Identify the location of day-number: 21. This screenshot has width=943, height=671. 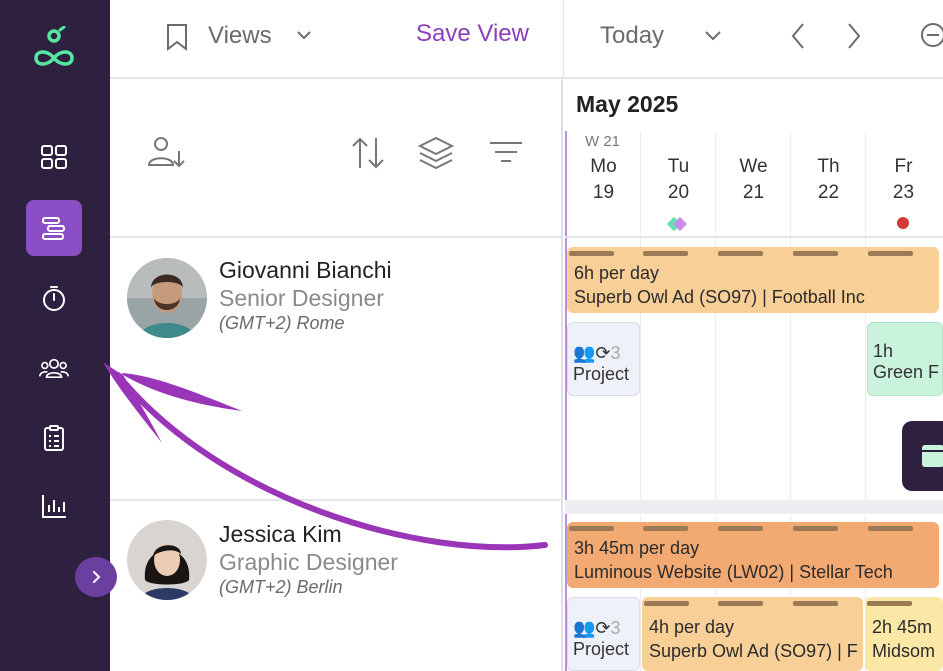
(753, 192).